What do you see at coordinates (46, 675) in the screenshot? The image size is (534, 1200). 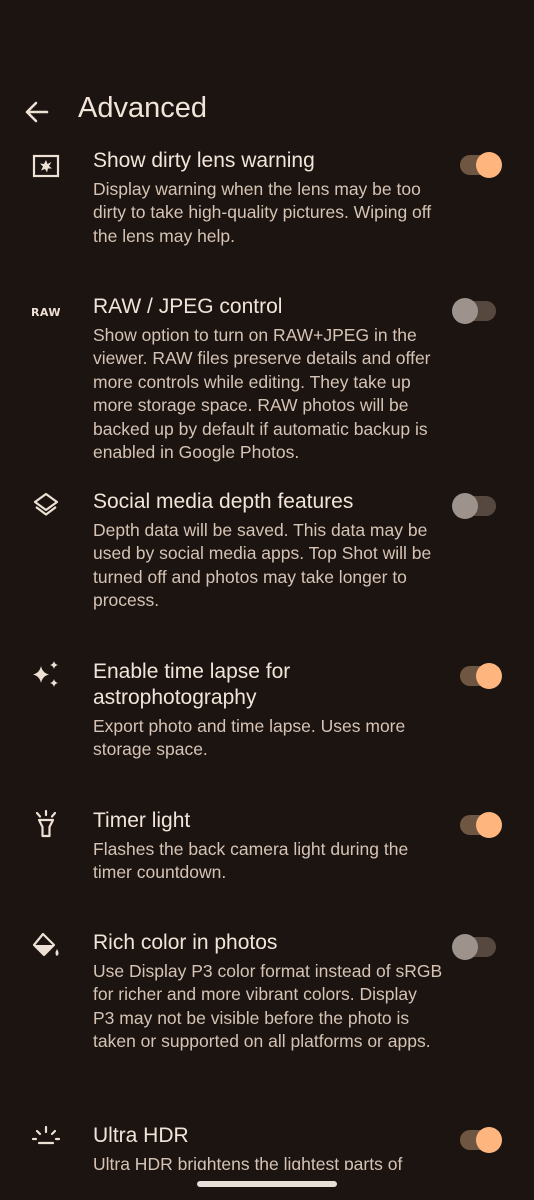 I see `sparkle-icon` at bounding box center [46, 675].